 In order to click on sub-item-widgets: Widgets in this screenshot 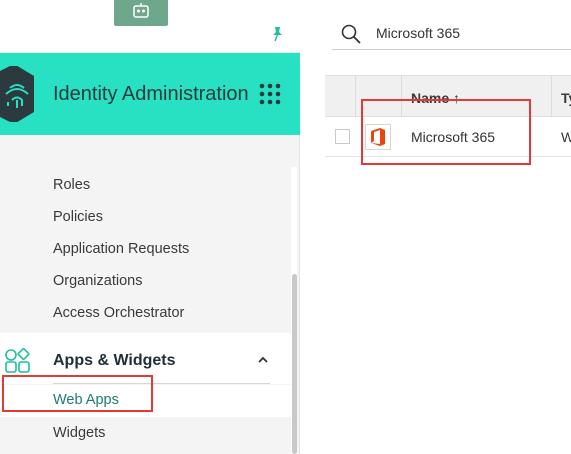, I will do `click(79, 433)`.